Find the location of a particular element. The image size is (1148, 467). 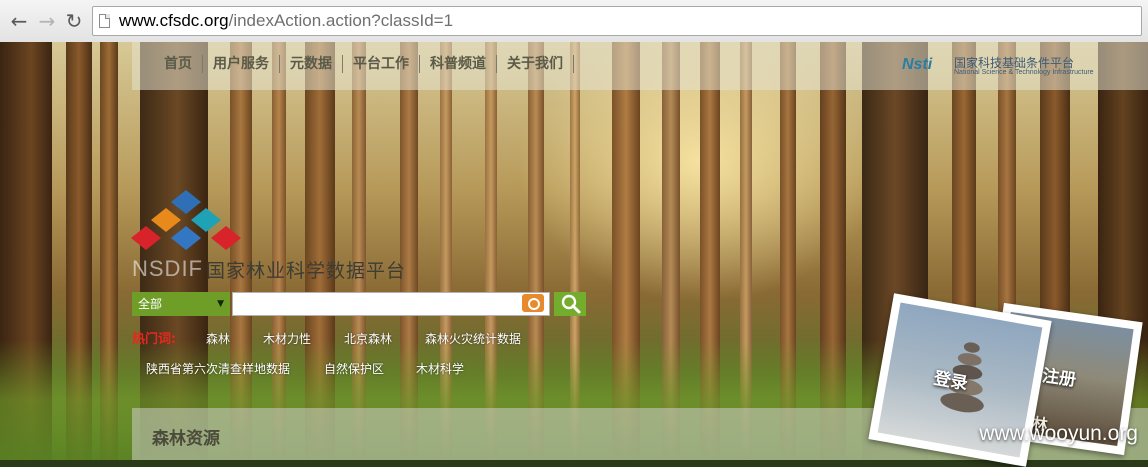

section-title: 森林资源 is located at coordinates (186, 439).